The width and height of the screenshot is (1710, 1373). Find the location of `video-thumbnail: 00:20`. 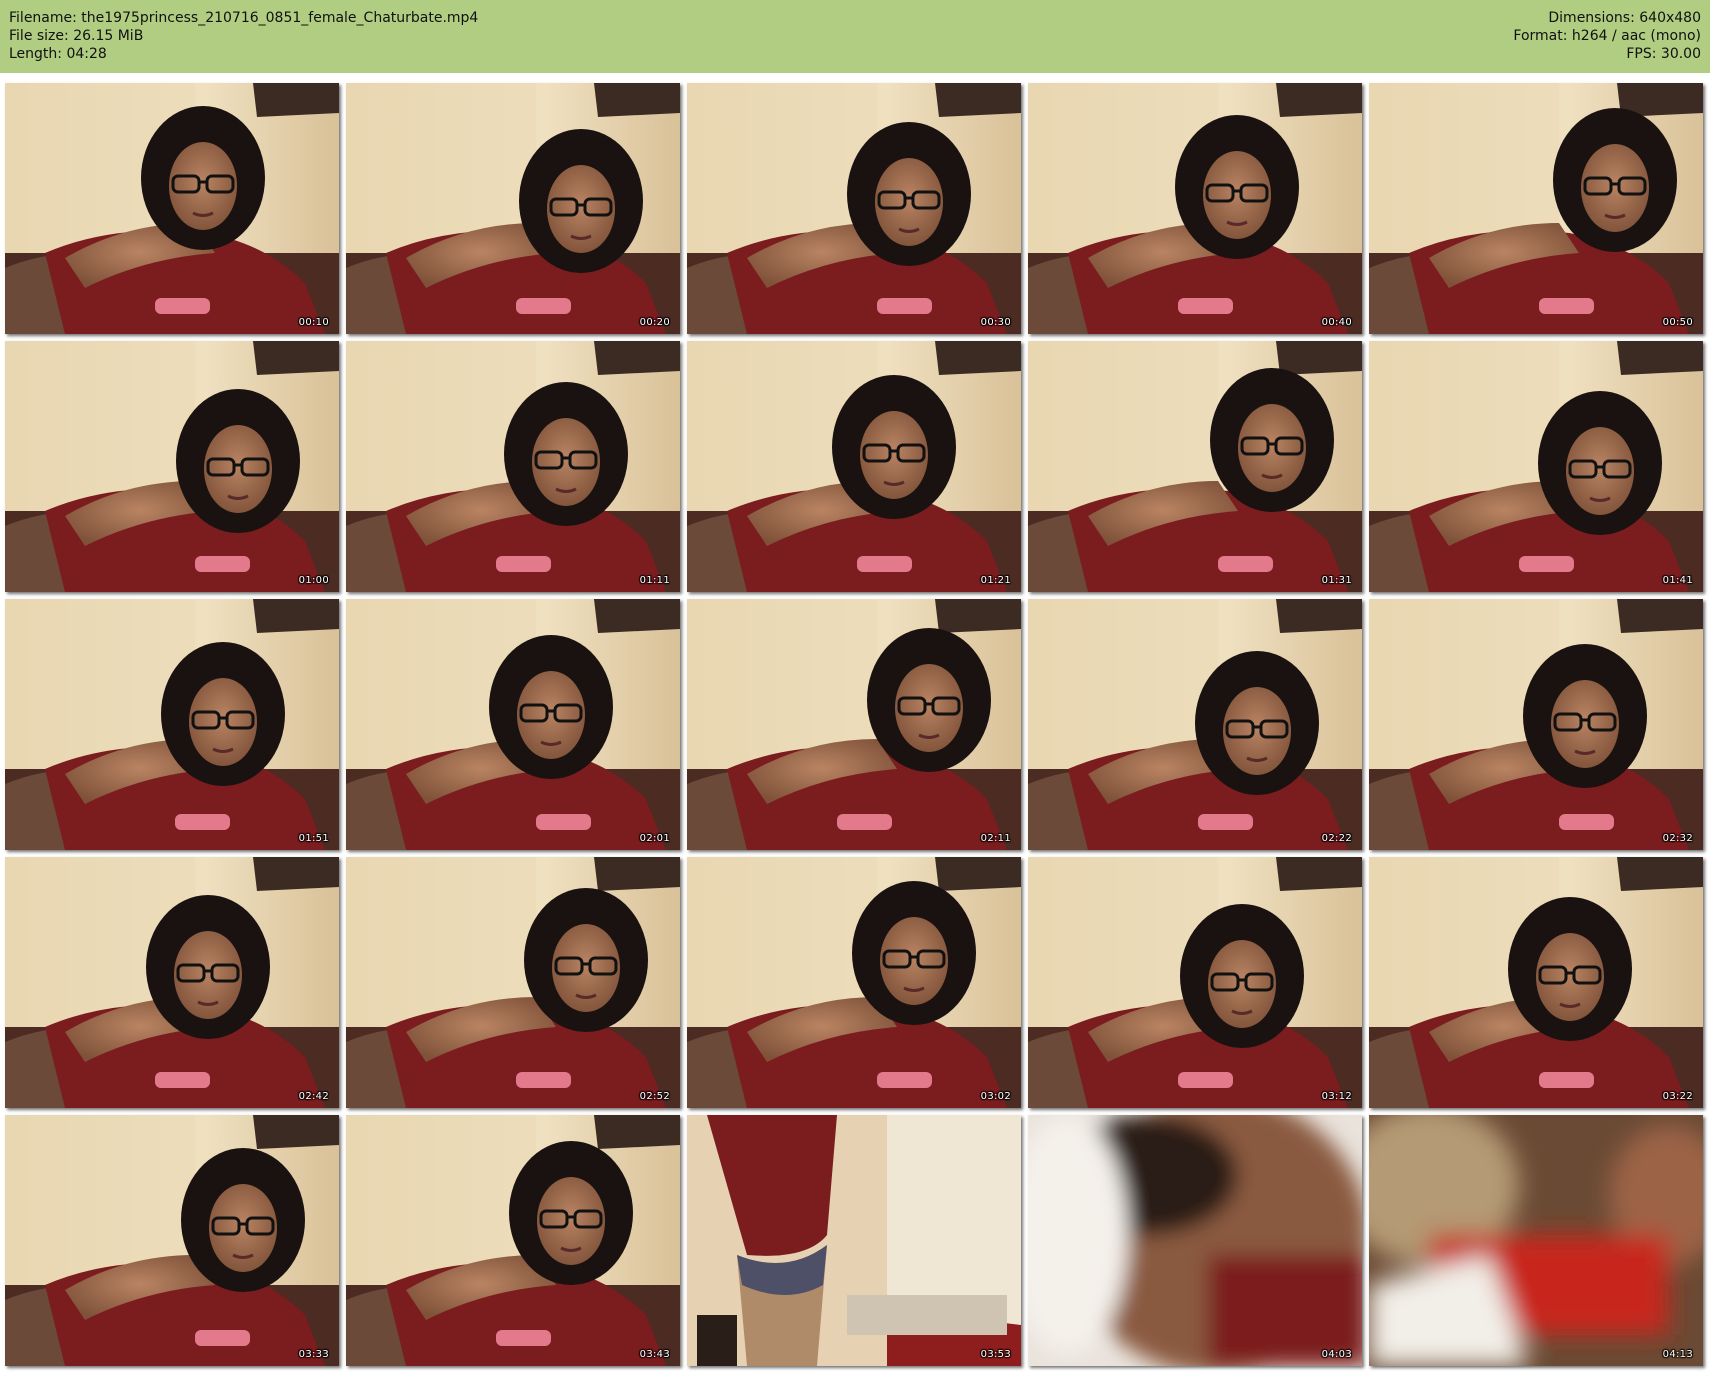

video-thumbnail: 00:20 is located at coordinates (513, 208).